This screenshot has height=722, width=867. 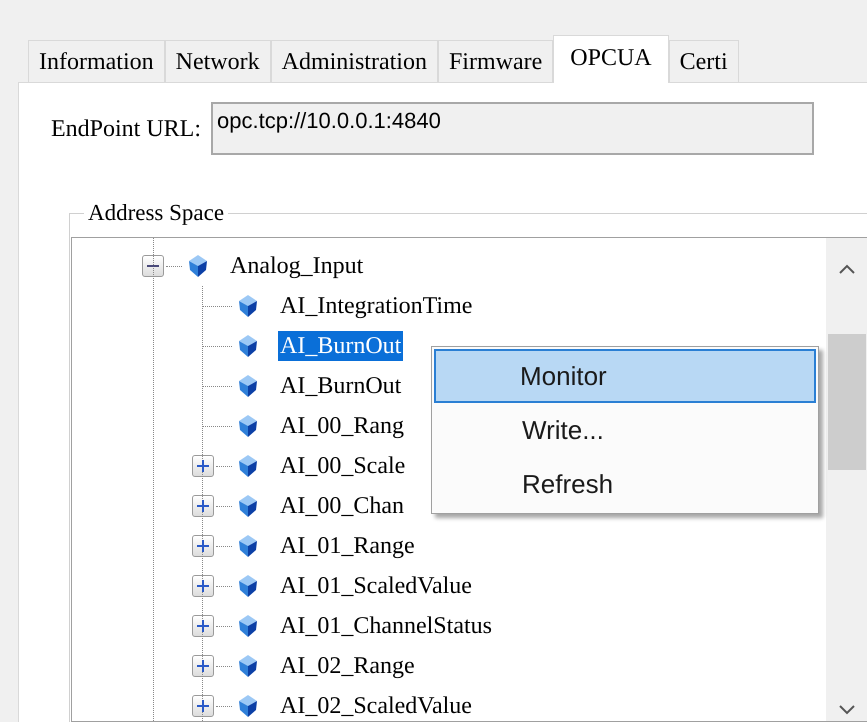 I want to click on menu-item: Refresh, so click(x=625, y=484).